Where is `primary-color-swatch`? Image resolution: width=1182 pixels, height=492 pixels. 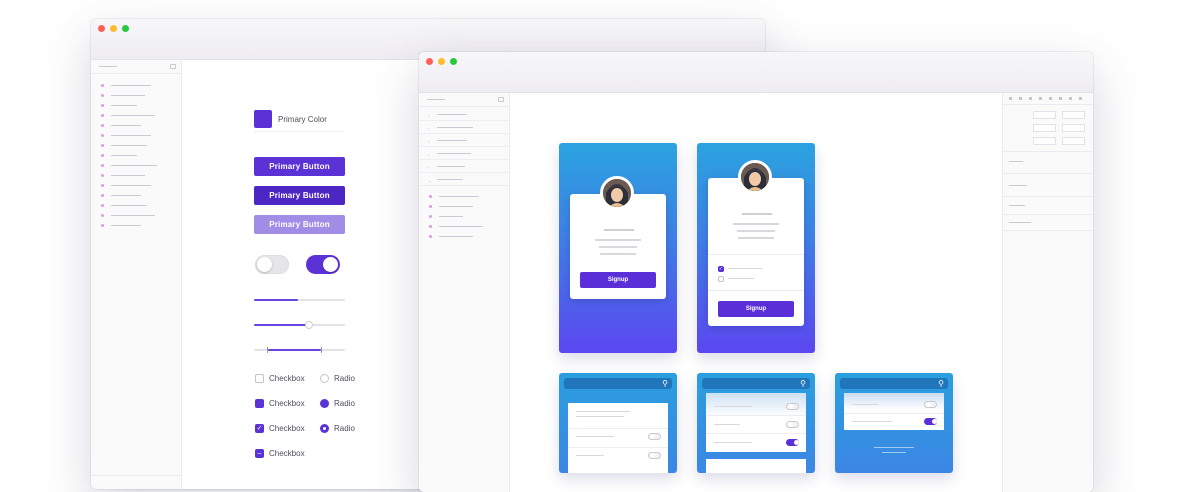 primary-color-swatch is located at coordinates (263, 119).